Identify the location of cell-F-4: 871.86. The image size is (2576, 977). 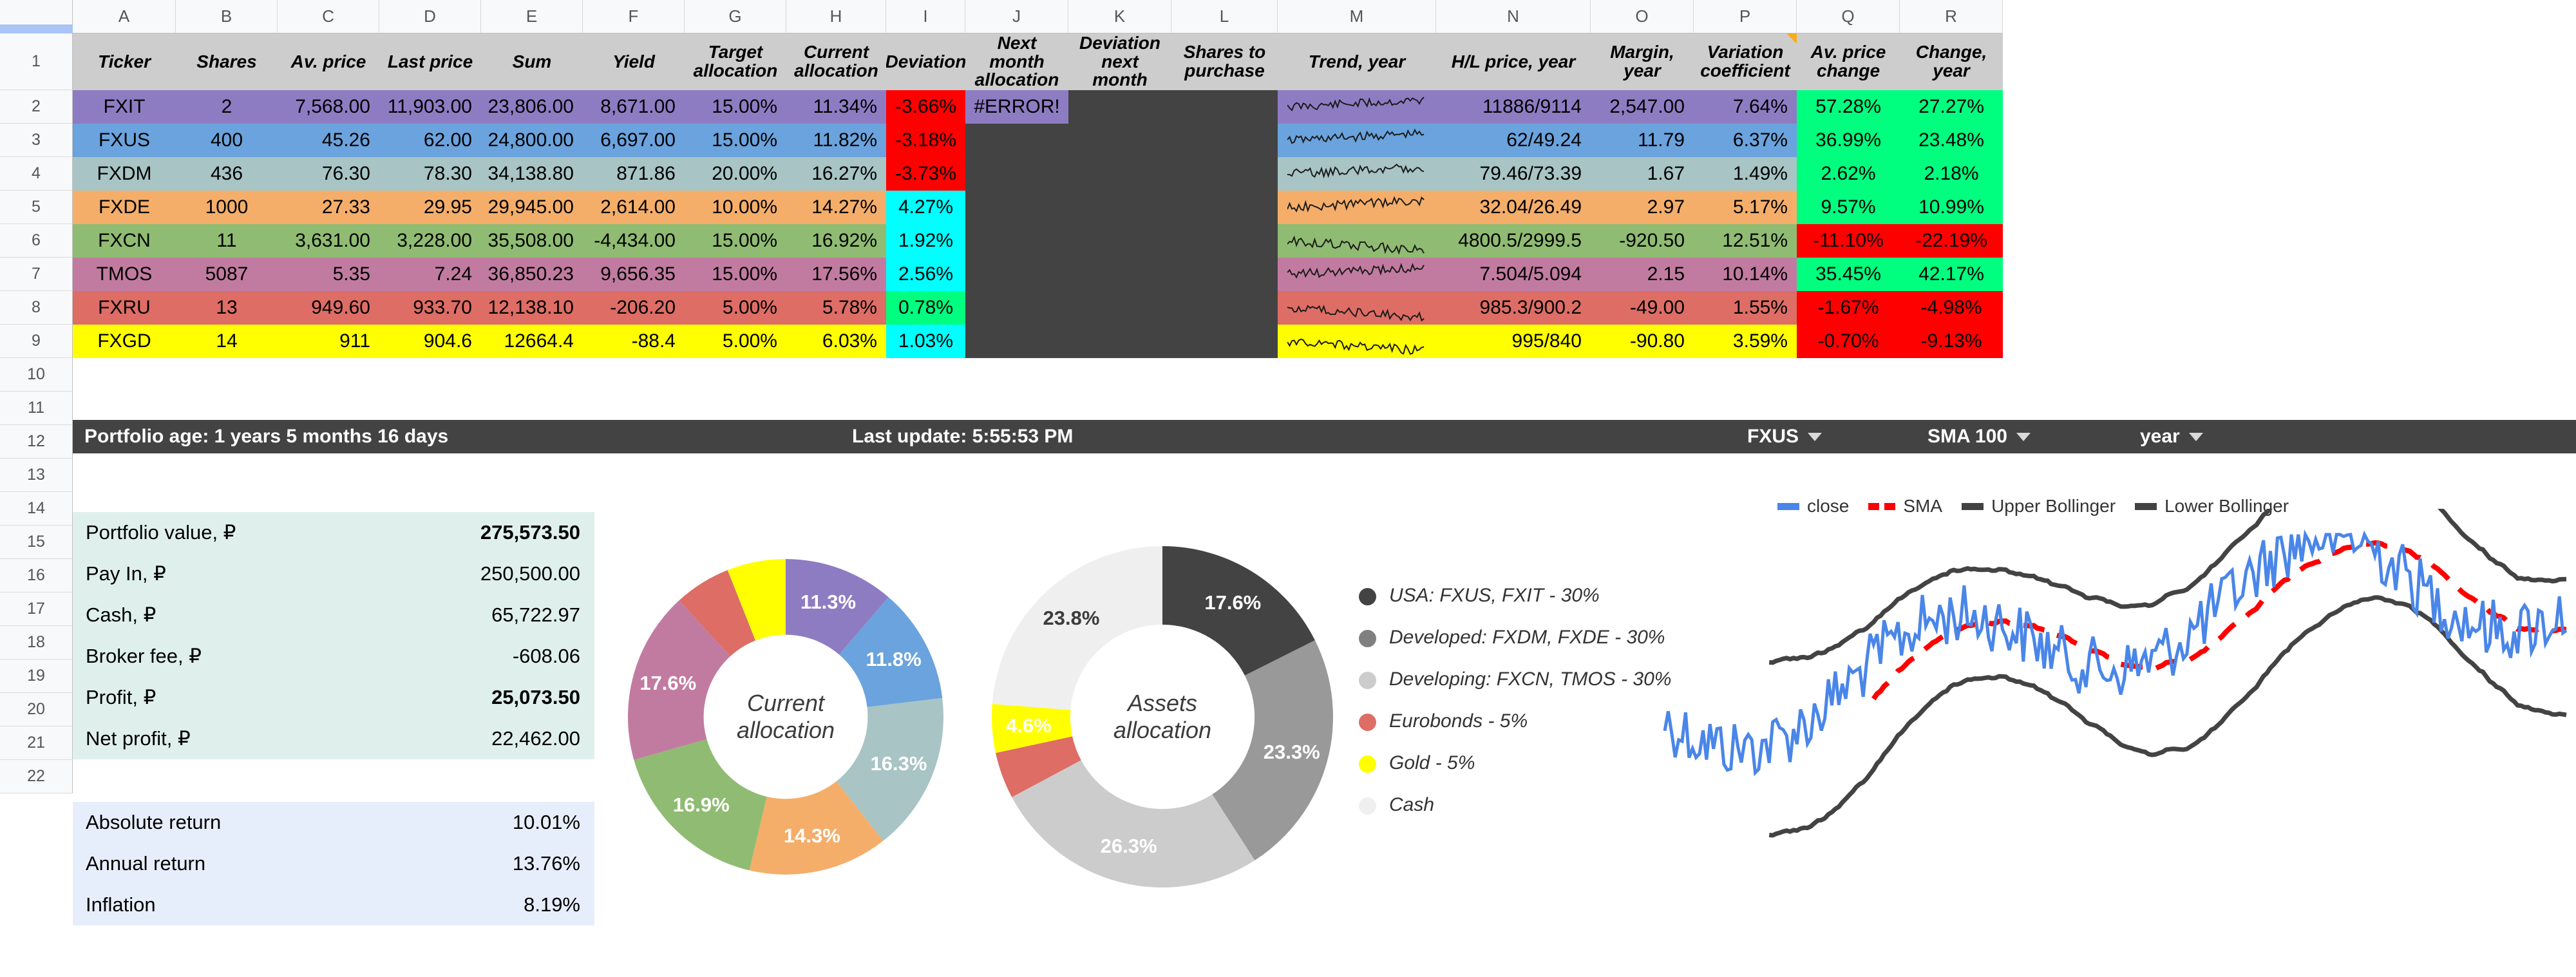
(634, 174).